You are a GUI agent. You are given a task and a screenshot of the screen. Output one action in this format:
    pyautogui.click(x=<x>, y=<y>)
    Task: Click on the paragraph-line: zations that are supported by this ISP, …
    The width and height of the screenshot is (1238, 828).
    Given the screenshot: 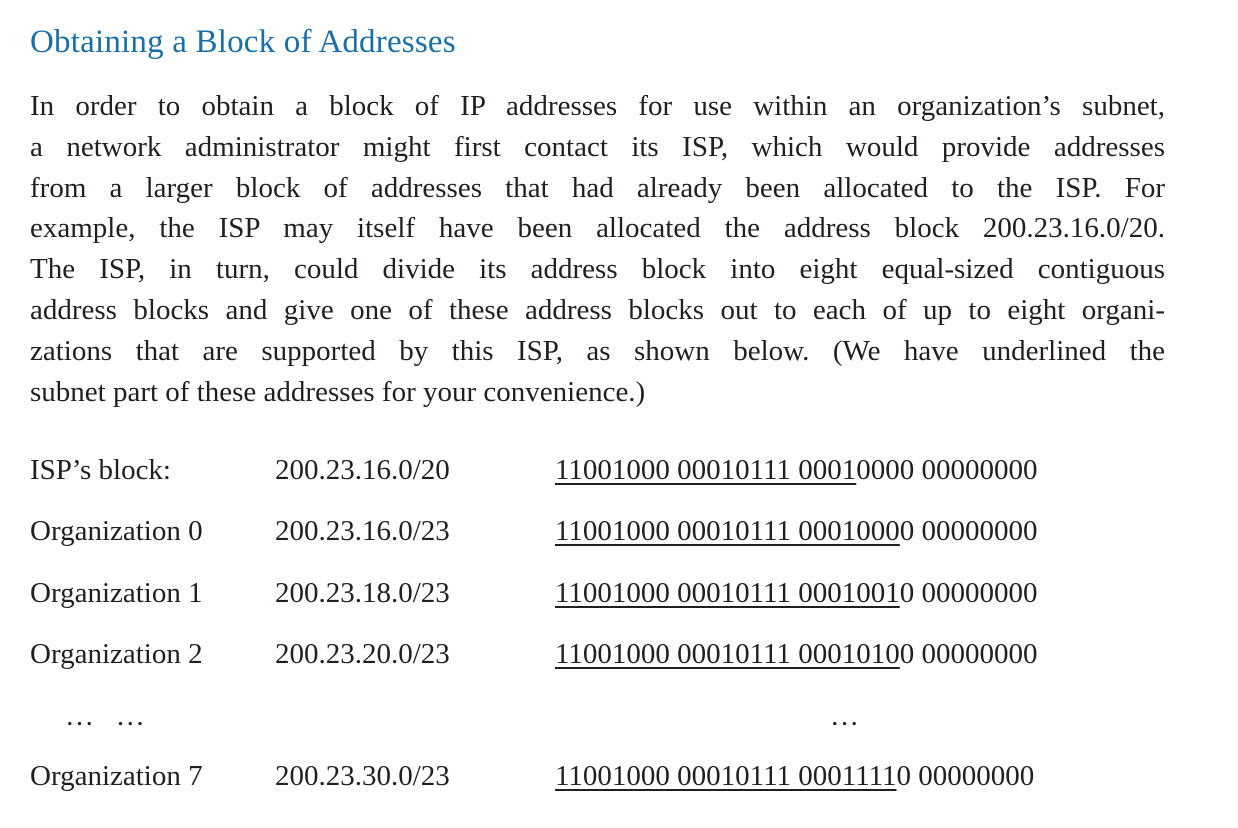 What is the action you would take?
    pyautogui.click(x=597, y=350)
    